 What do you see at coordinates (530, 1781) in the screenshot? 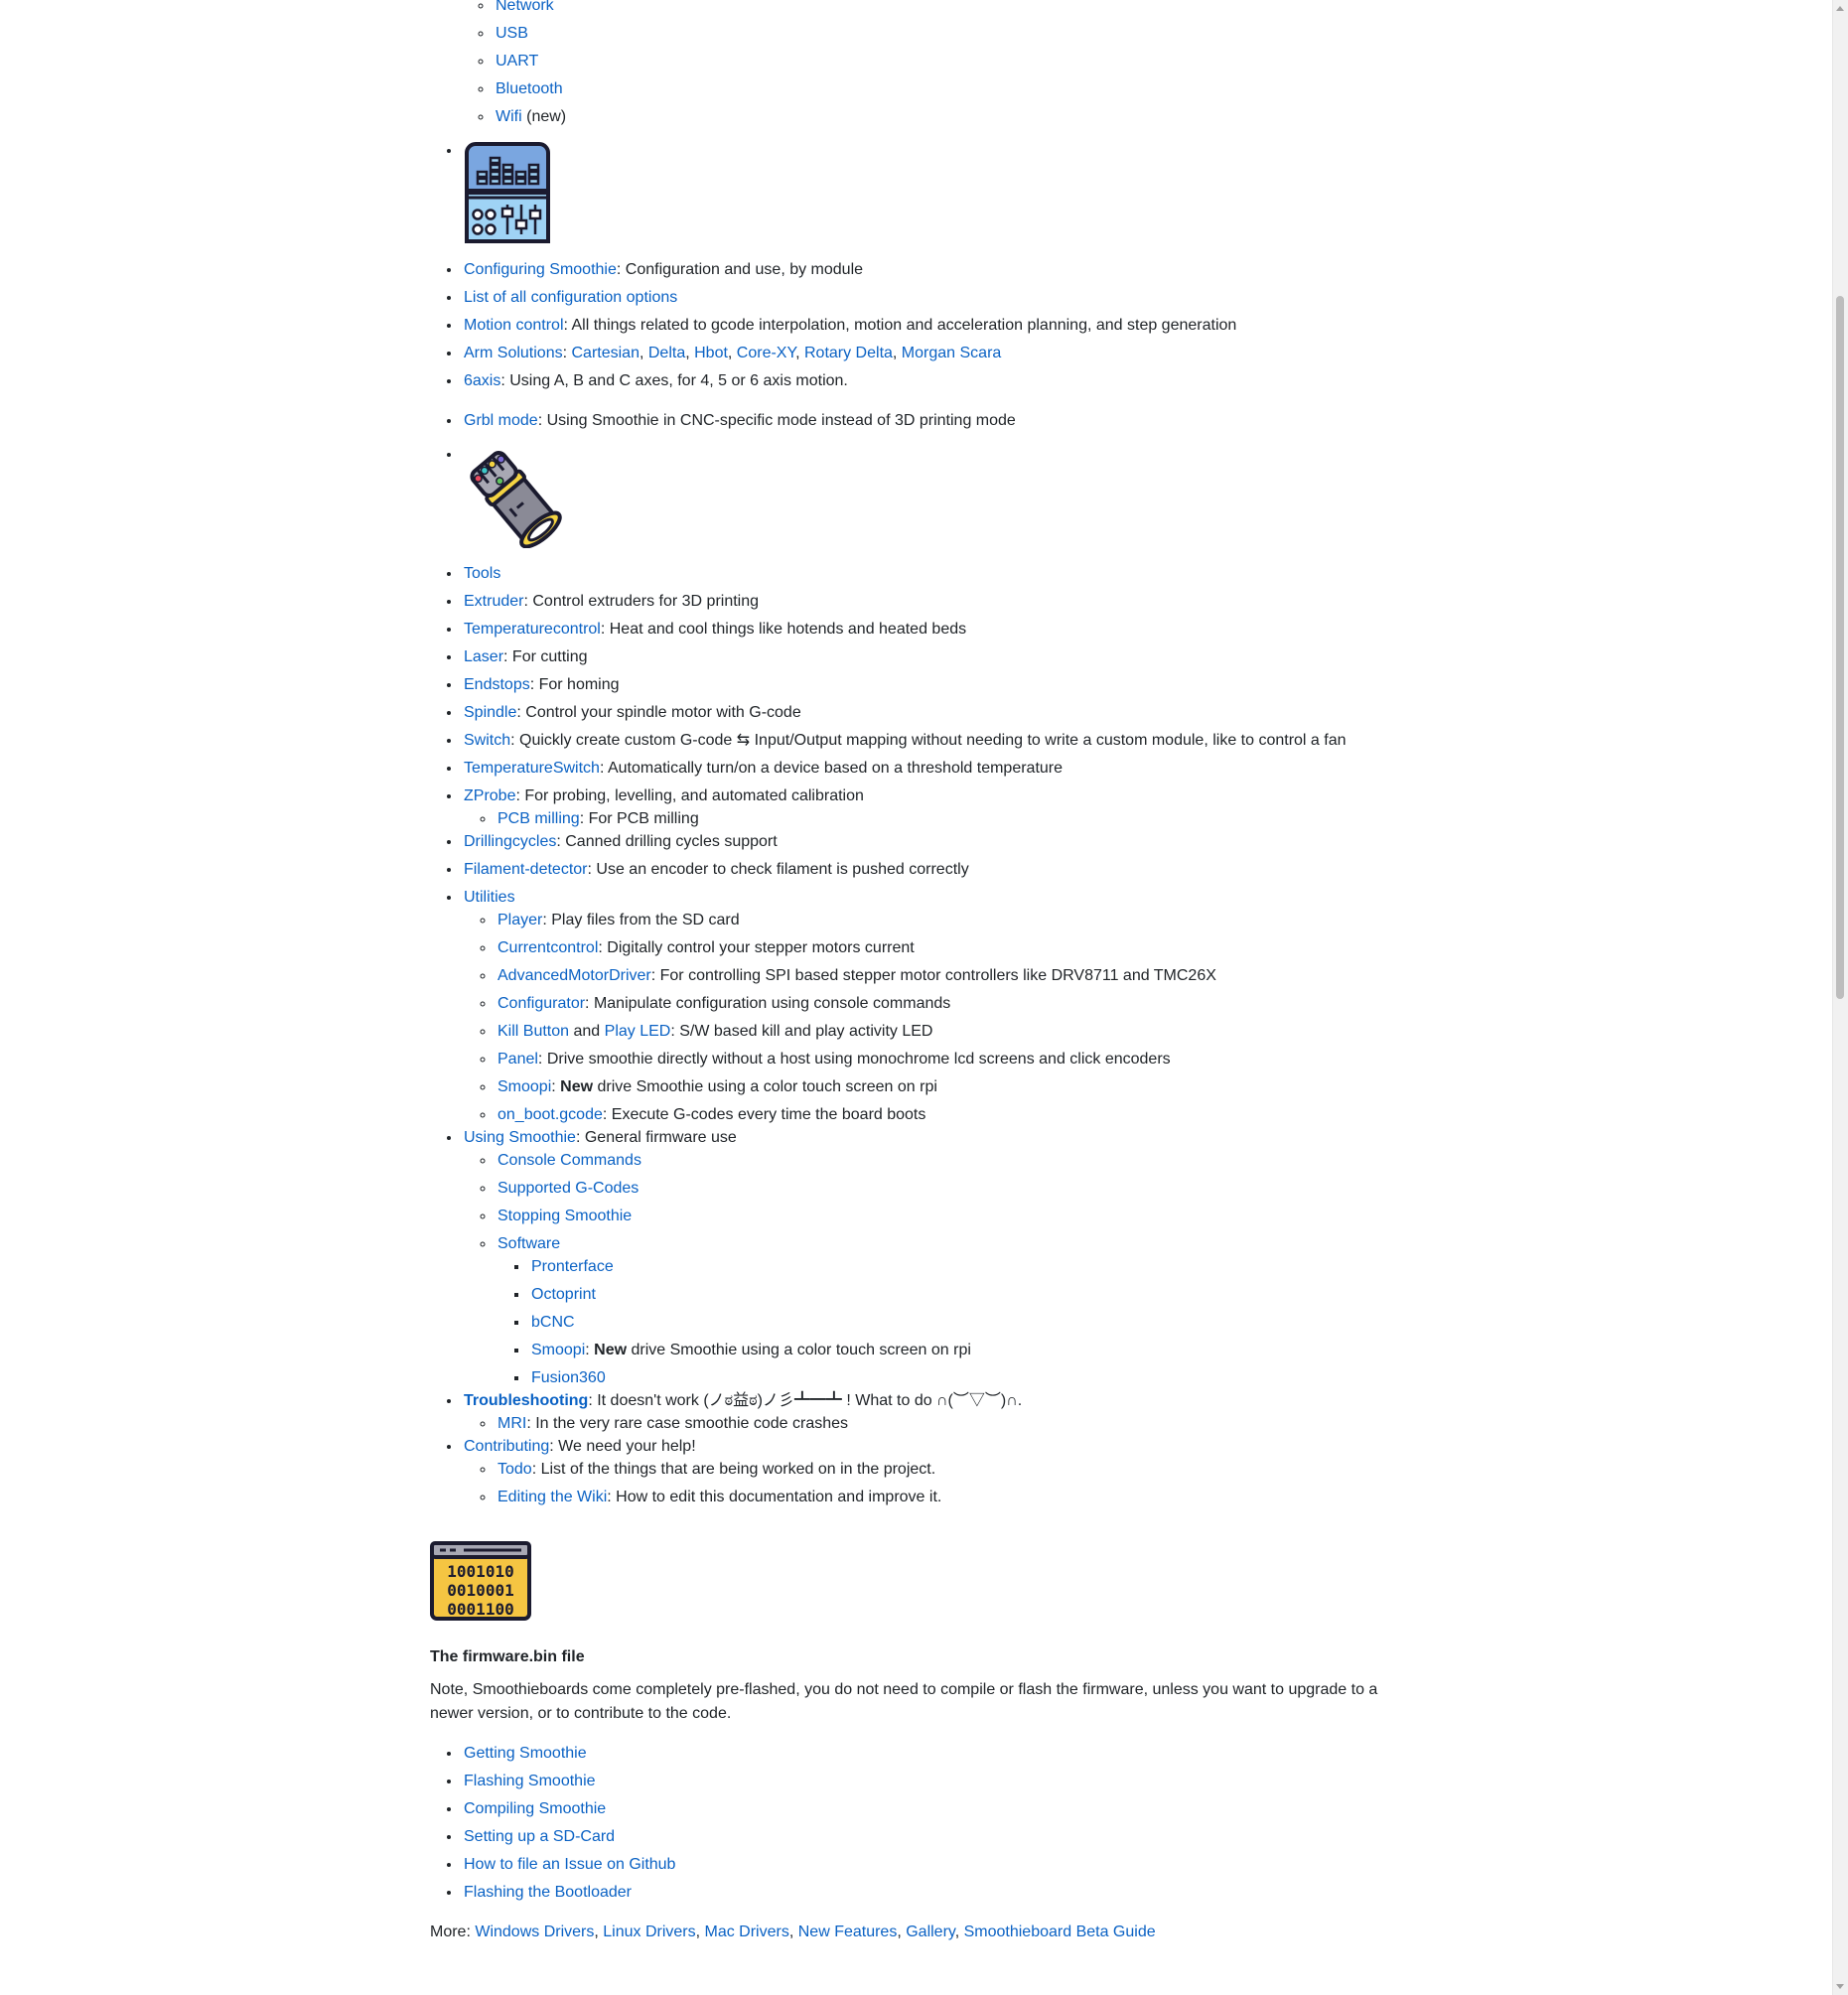
I see `link-flashing-smoothie: Flashing Smoothie` at bounding box center [530, 1781].